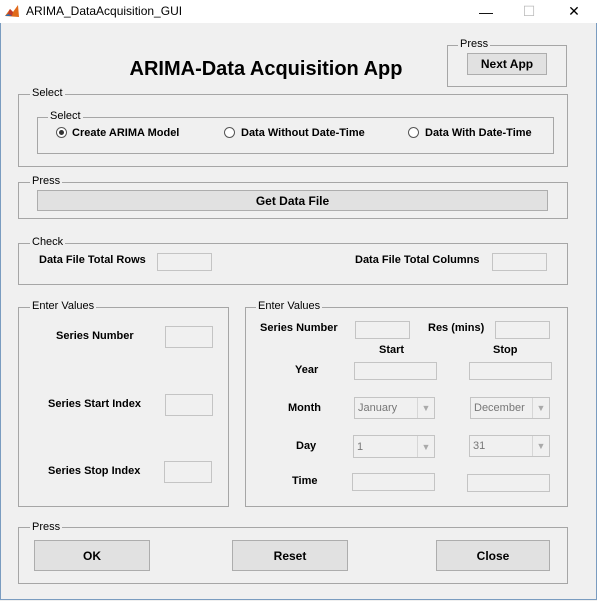 The image size is (597, 601). What do you see at coordinates (184, 262) in the screenshot?
I see `total-rows-field` at bounding box center [184, 262].